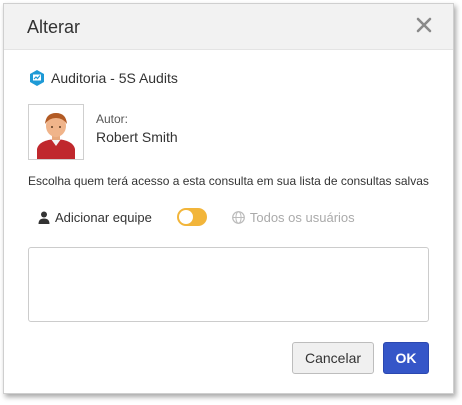 Image resolution: width=462 pixels, height=405 pixels. Describe the element at coordinates (137, 137) in the screenshot. I see `author-name: Robert Smith` at that location.